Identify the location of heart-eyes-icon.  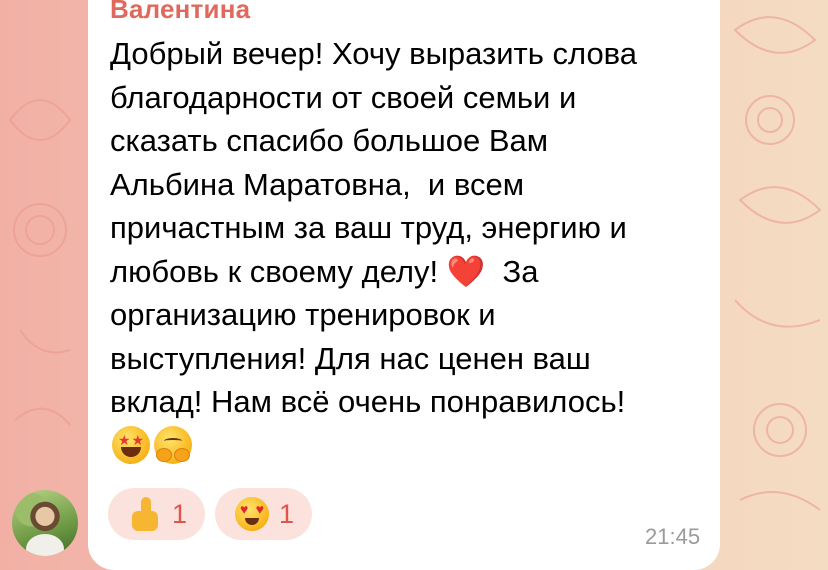
(252, 514).